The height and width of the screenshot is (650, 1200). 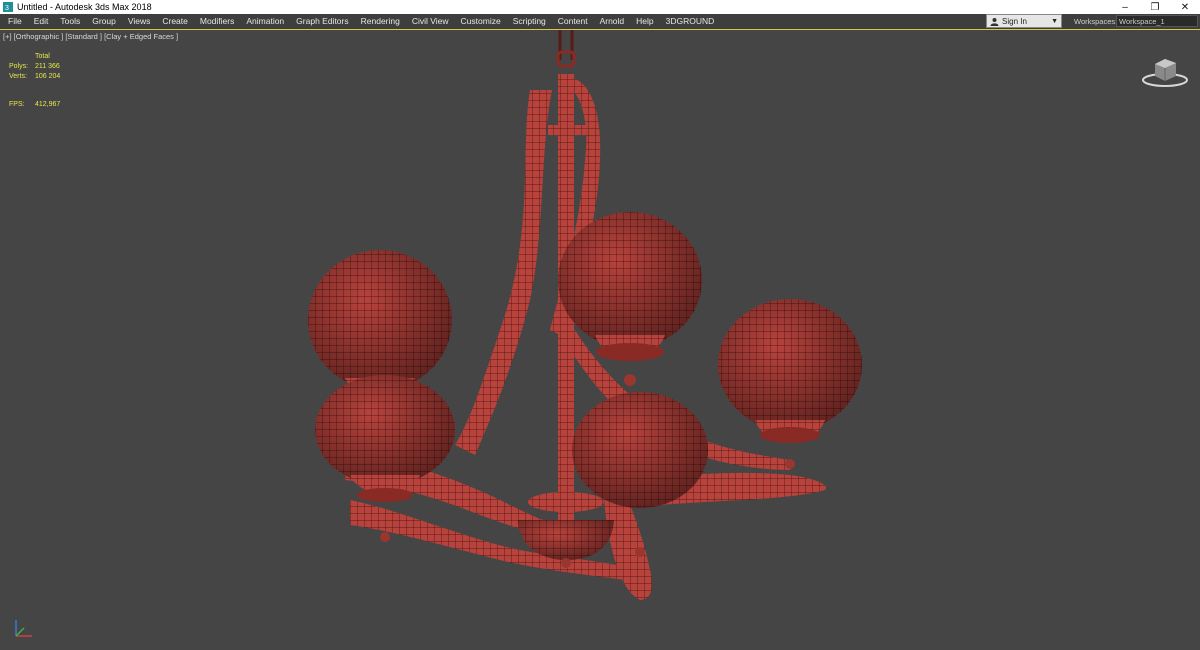 I want to click on menu-tools: Tools, so click(x=70, y=21).